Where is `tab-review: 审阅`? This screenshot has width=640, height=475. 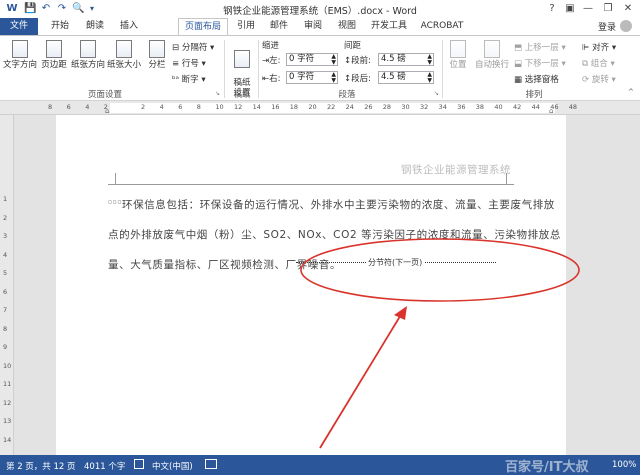
tab-review: 审阅 is located at coordinates (313, 26).